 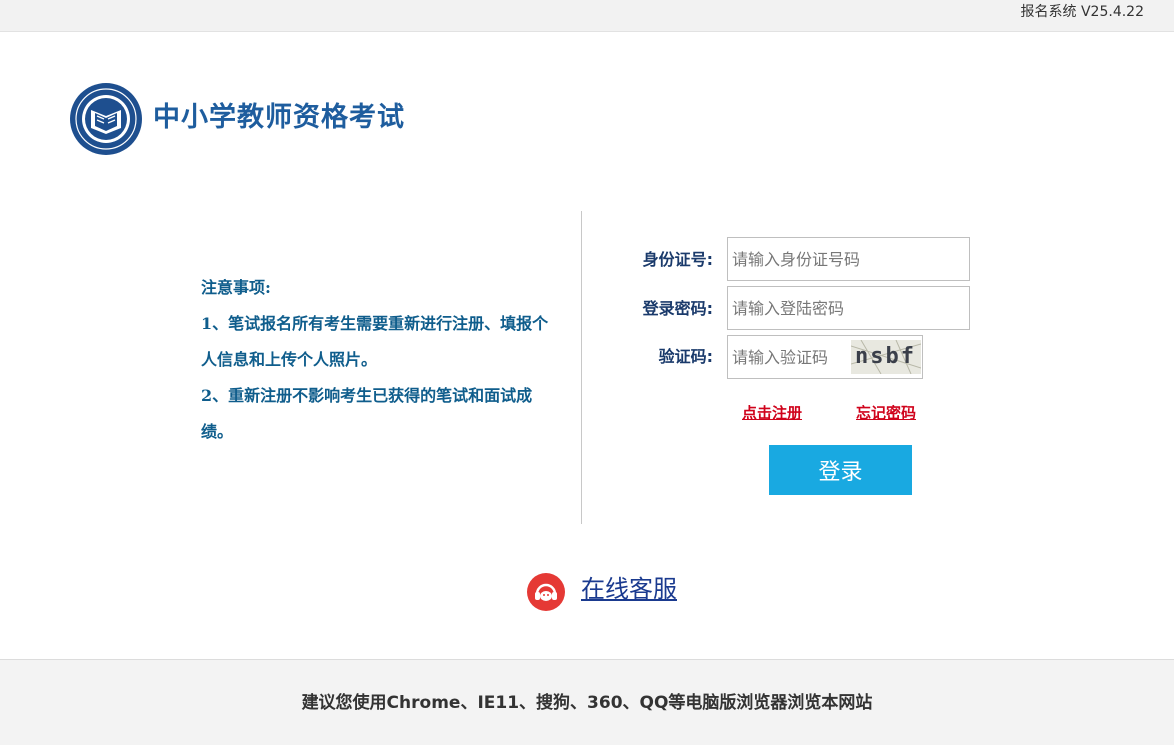 What do you see at coordinates (677, 259) in the screenshot?
I see `id-number-label: 身份证号:` at bounding box center [677, 259].